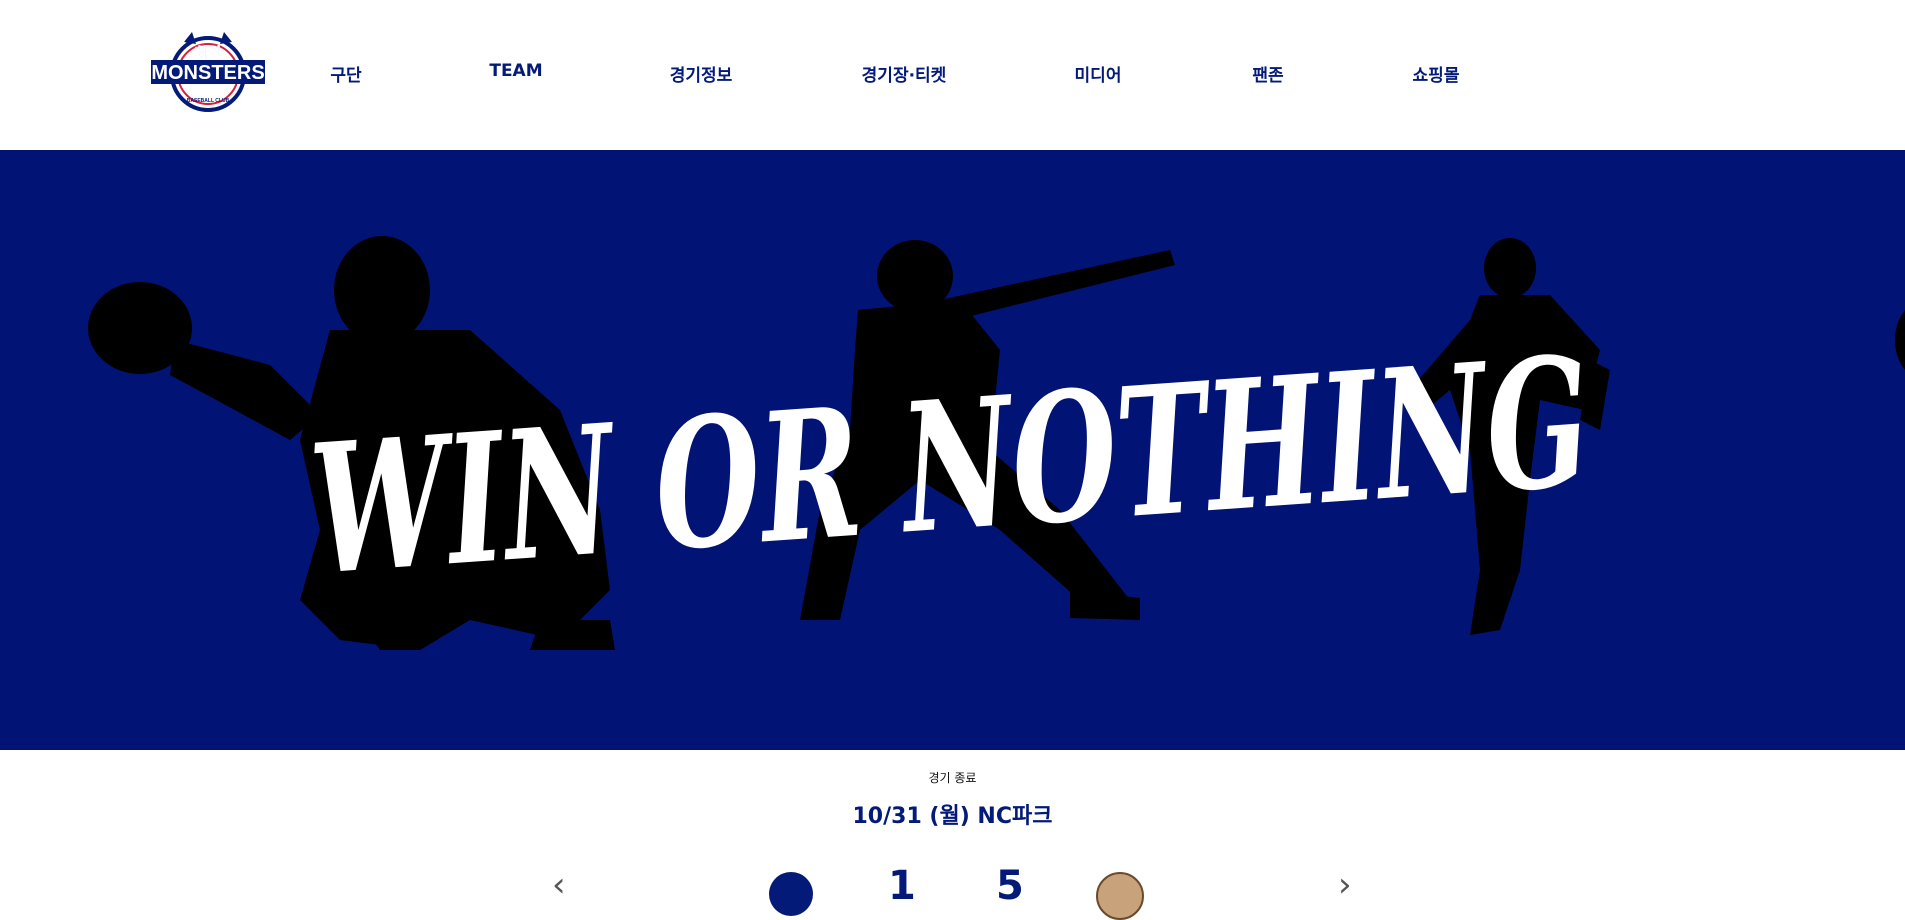 The height and width of the screenshot is (920, 1905). Describe the element at coordinates (791, 894) in the screenshot. I see `home-team-logo` at that location.